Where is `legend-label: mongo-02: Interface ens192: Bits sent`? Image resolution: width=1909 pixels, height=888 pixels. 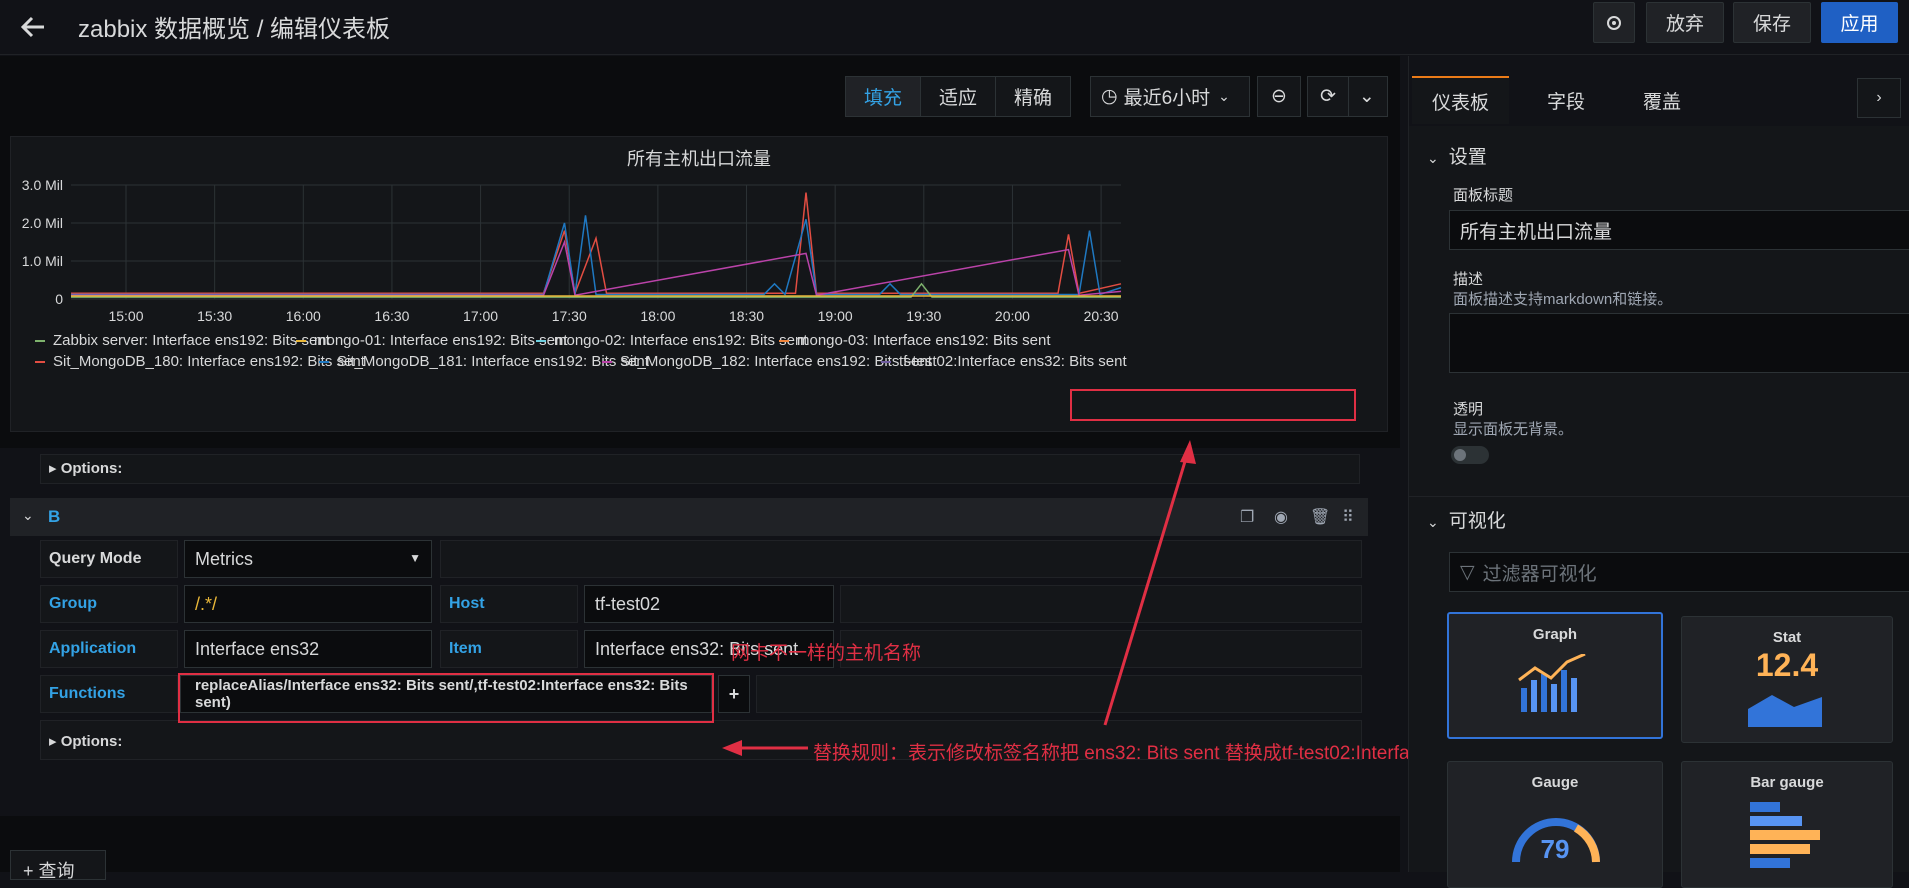 legend-label: mongo-02: Interface ens192: Bits sent is located at coordinates (681, 340).